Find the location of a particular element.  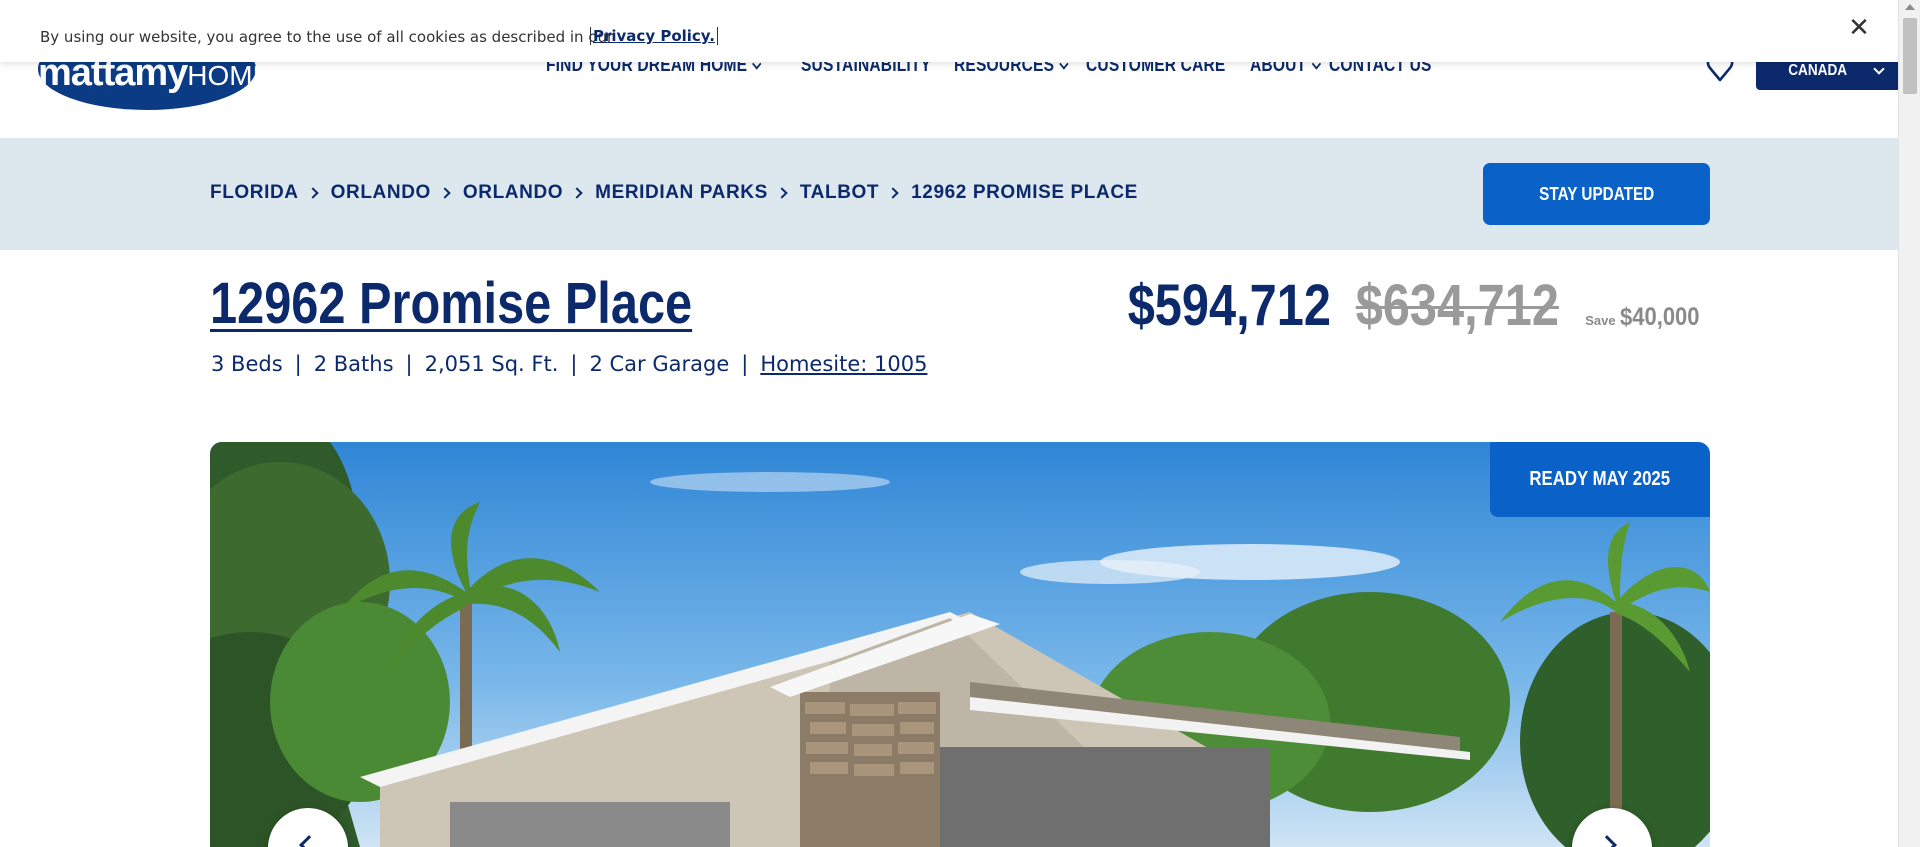

chevron-down-icon is located at coordinates (1878, 68).